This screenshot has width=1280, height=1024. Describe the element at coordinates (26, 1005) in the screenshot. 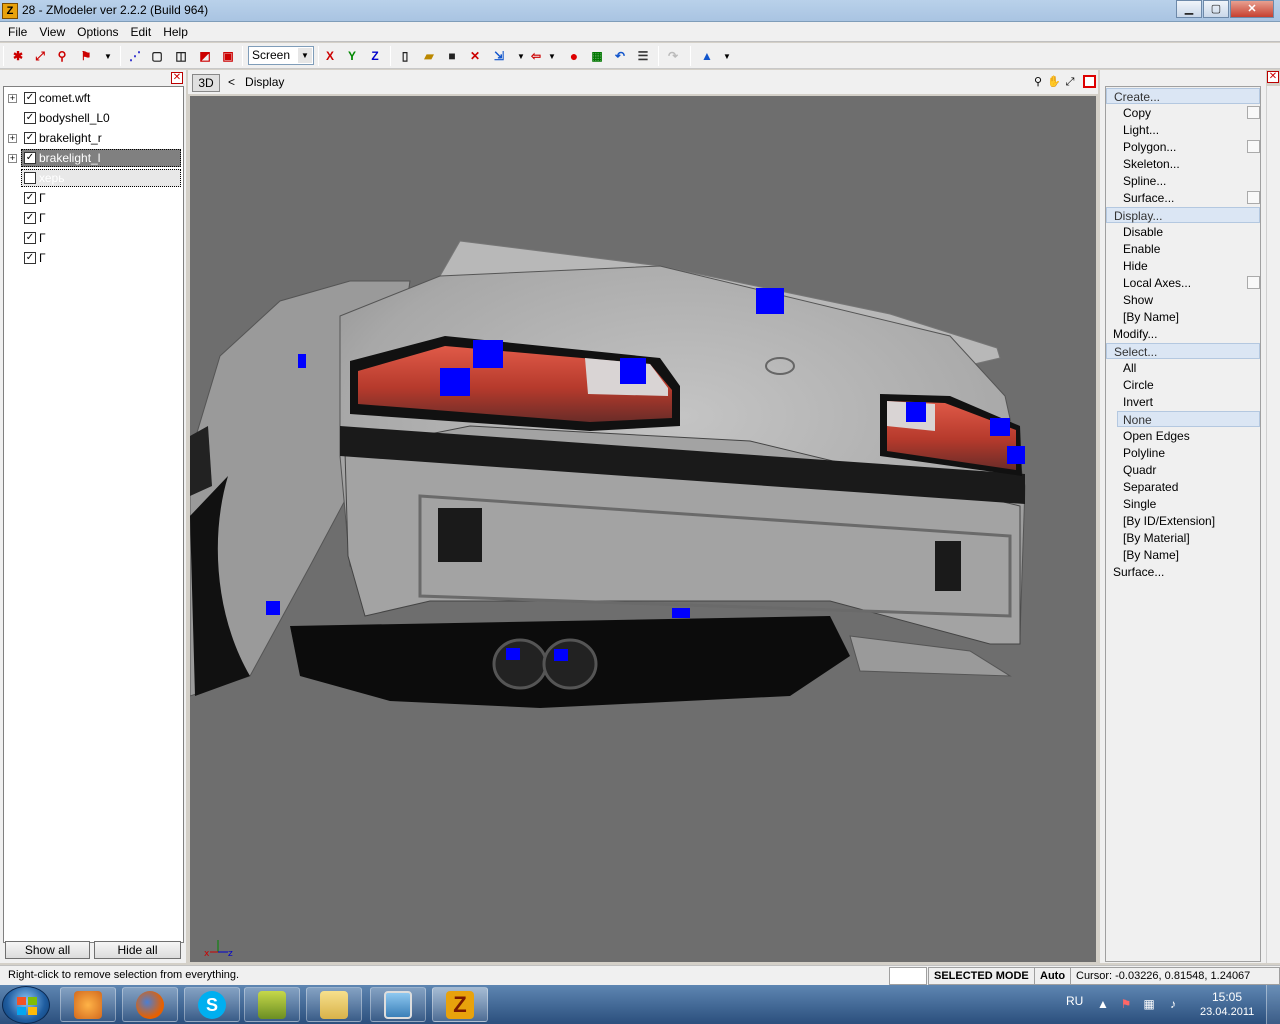

I see `start-button` at that location.